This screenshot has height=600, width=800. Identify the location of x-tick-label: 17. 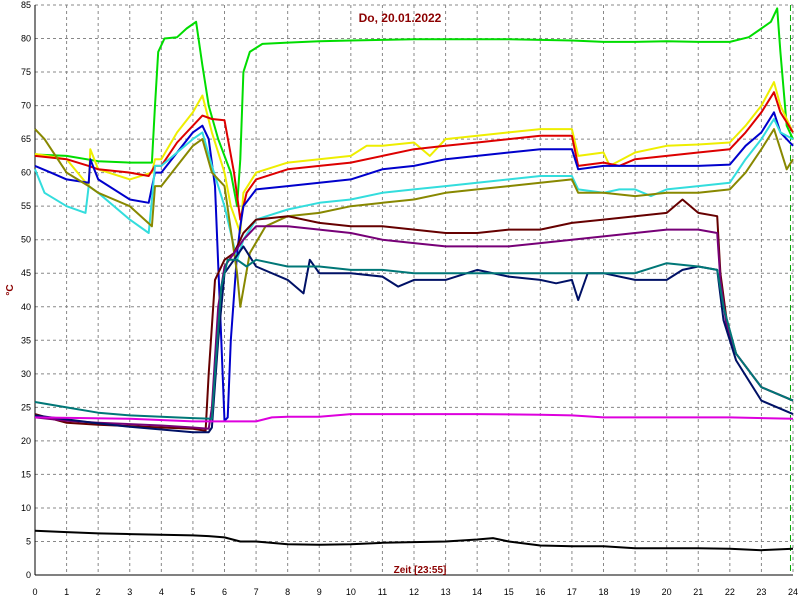
(572, 592).